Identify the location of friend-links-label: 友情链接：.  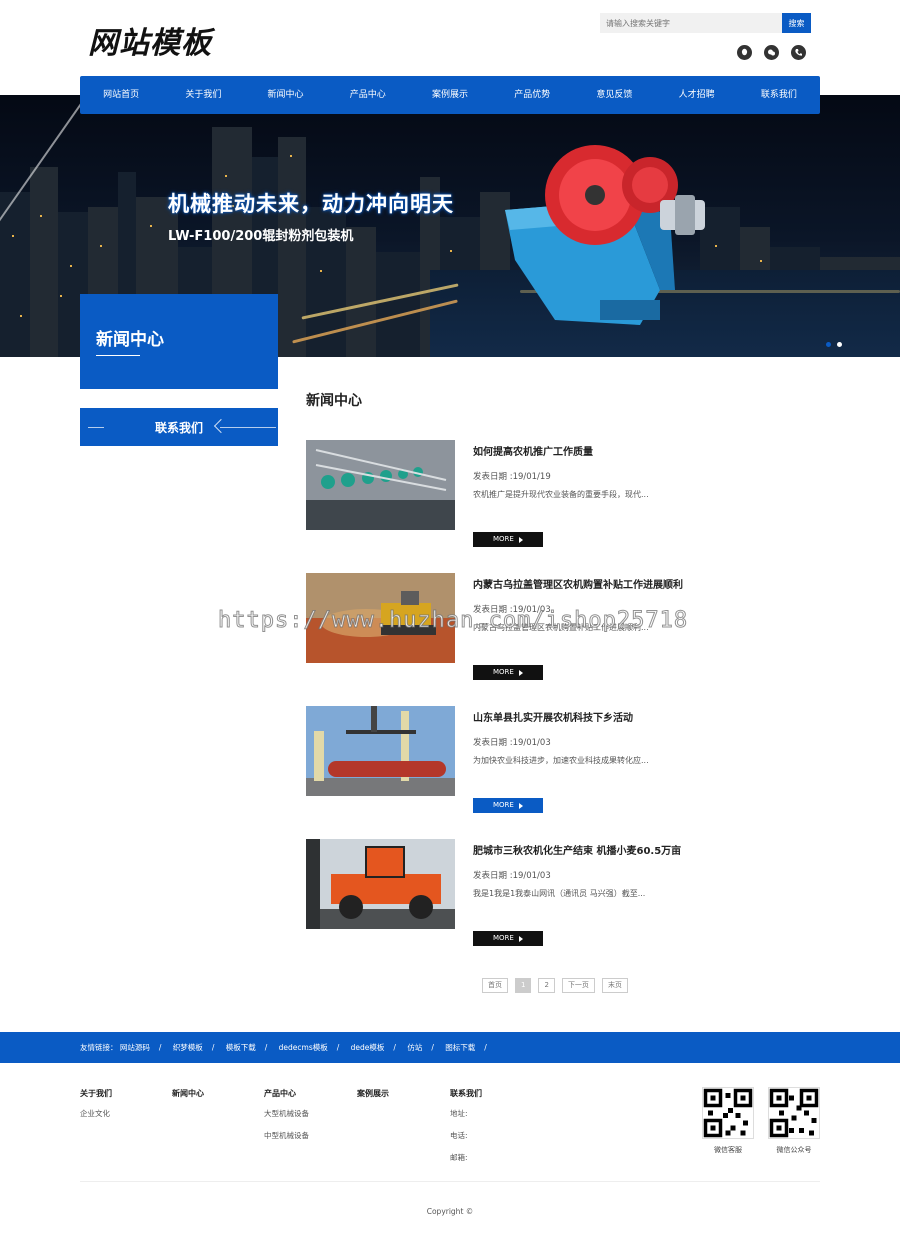
(99, 1047).